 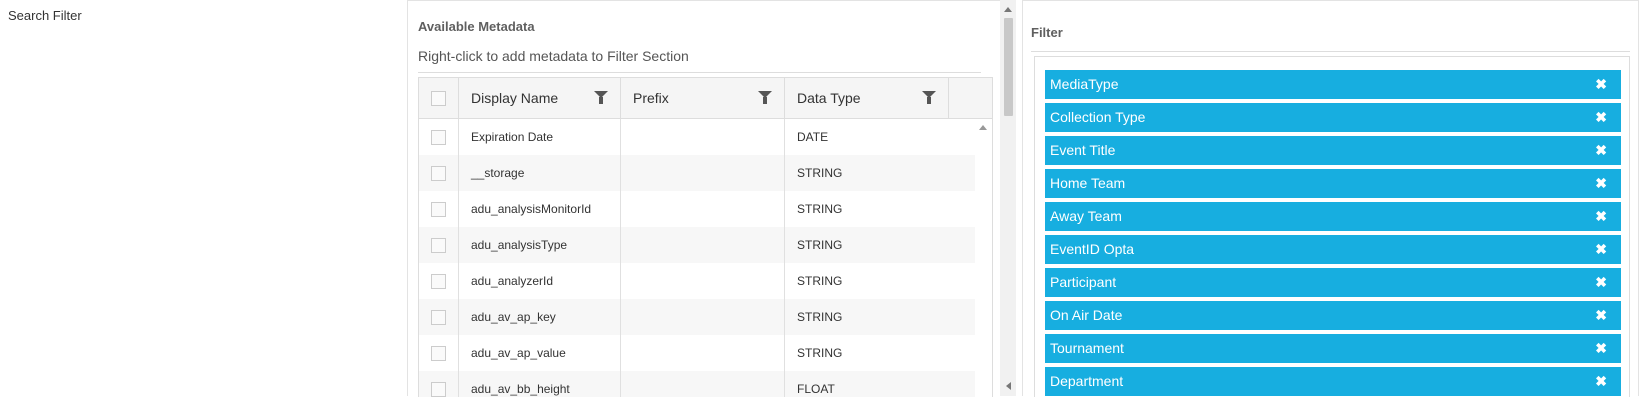 What do you see at coordinates (1086, 216) in the screenshot?
I see `chip-label: Away Team` at bounding box center [1086, 216].